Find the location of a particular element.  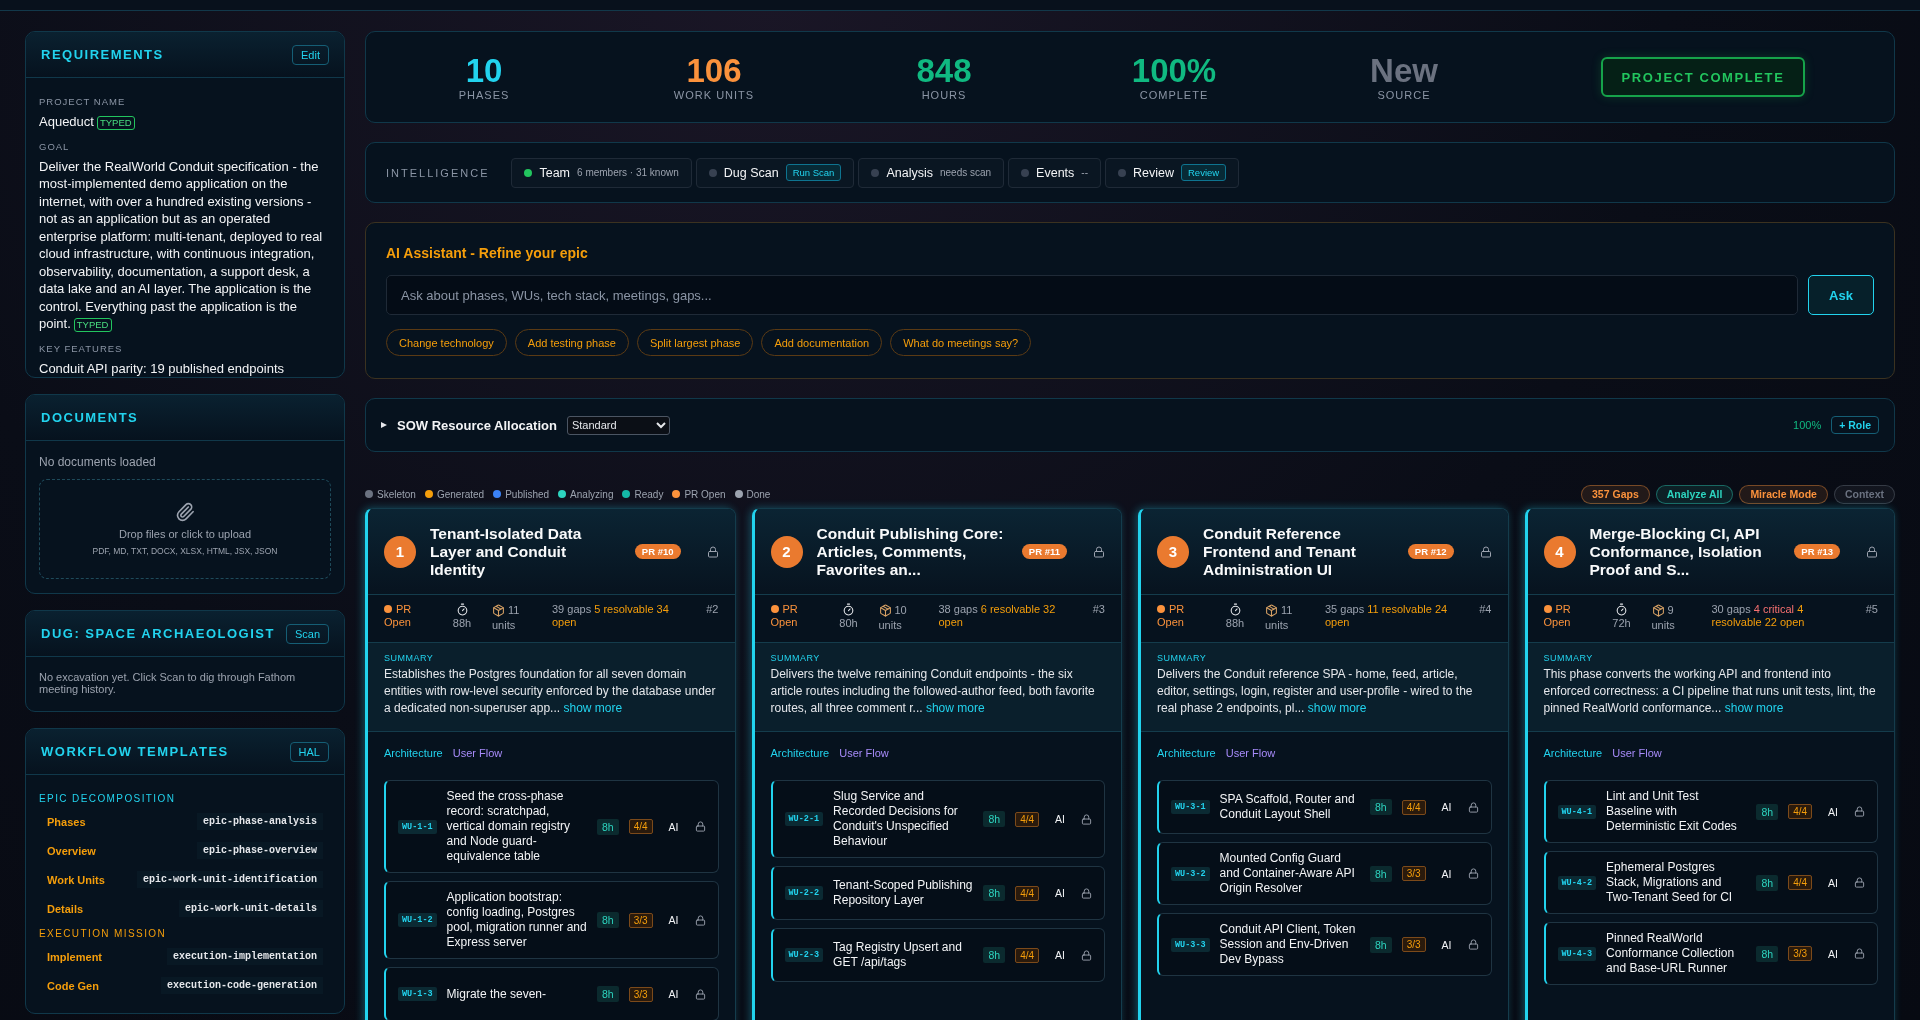

work-unit-card: WU-3-3 Conduit API Client, Token Session and Env-Driven Dev Bypass 8h 3/3 AI is located at coordinates (1324, 944).